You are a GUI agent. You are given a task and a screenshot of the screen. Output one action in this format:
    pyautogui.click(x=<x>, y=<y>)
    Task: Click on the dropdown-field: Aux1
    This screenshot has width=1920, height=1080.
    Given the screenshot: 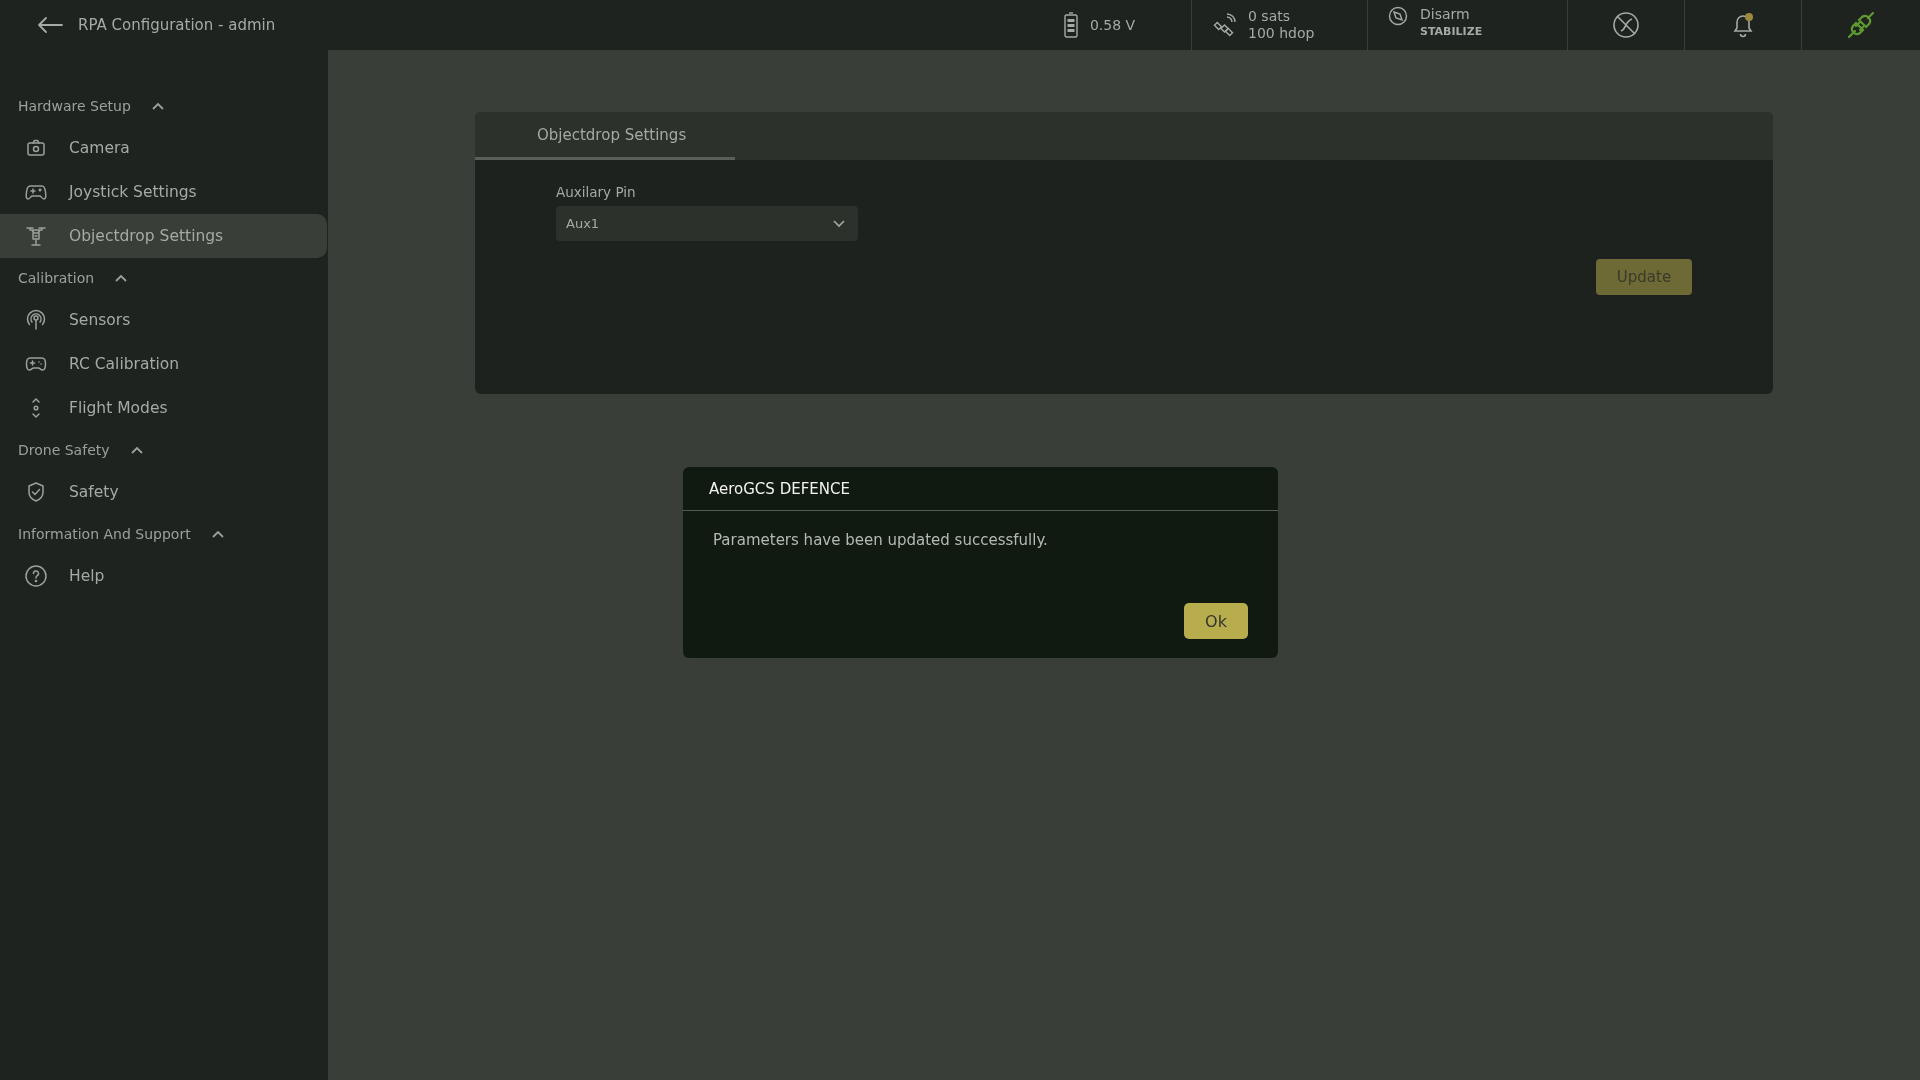 What is the action you would take?
    pyautogui.click(x=707, y=223)
    